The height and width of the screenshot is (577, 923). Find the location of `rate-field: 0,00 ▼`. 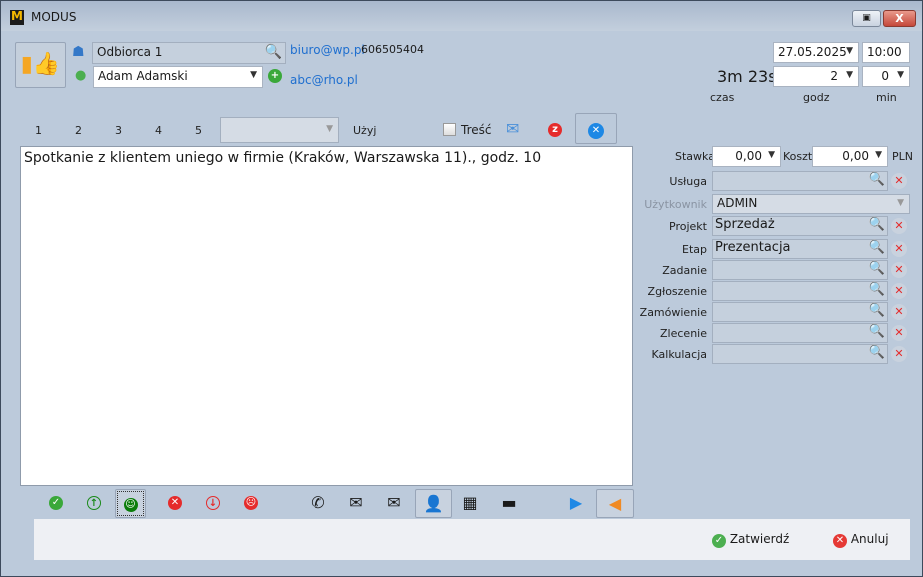

rate-field: 0,00 ▼ is located at coordinates (746, 156).